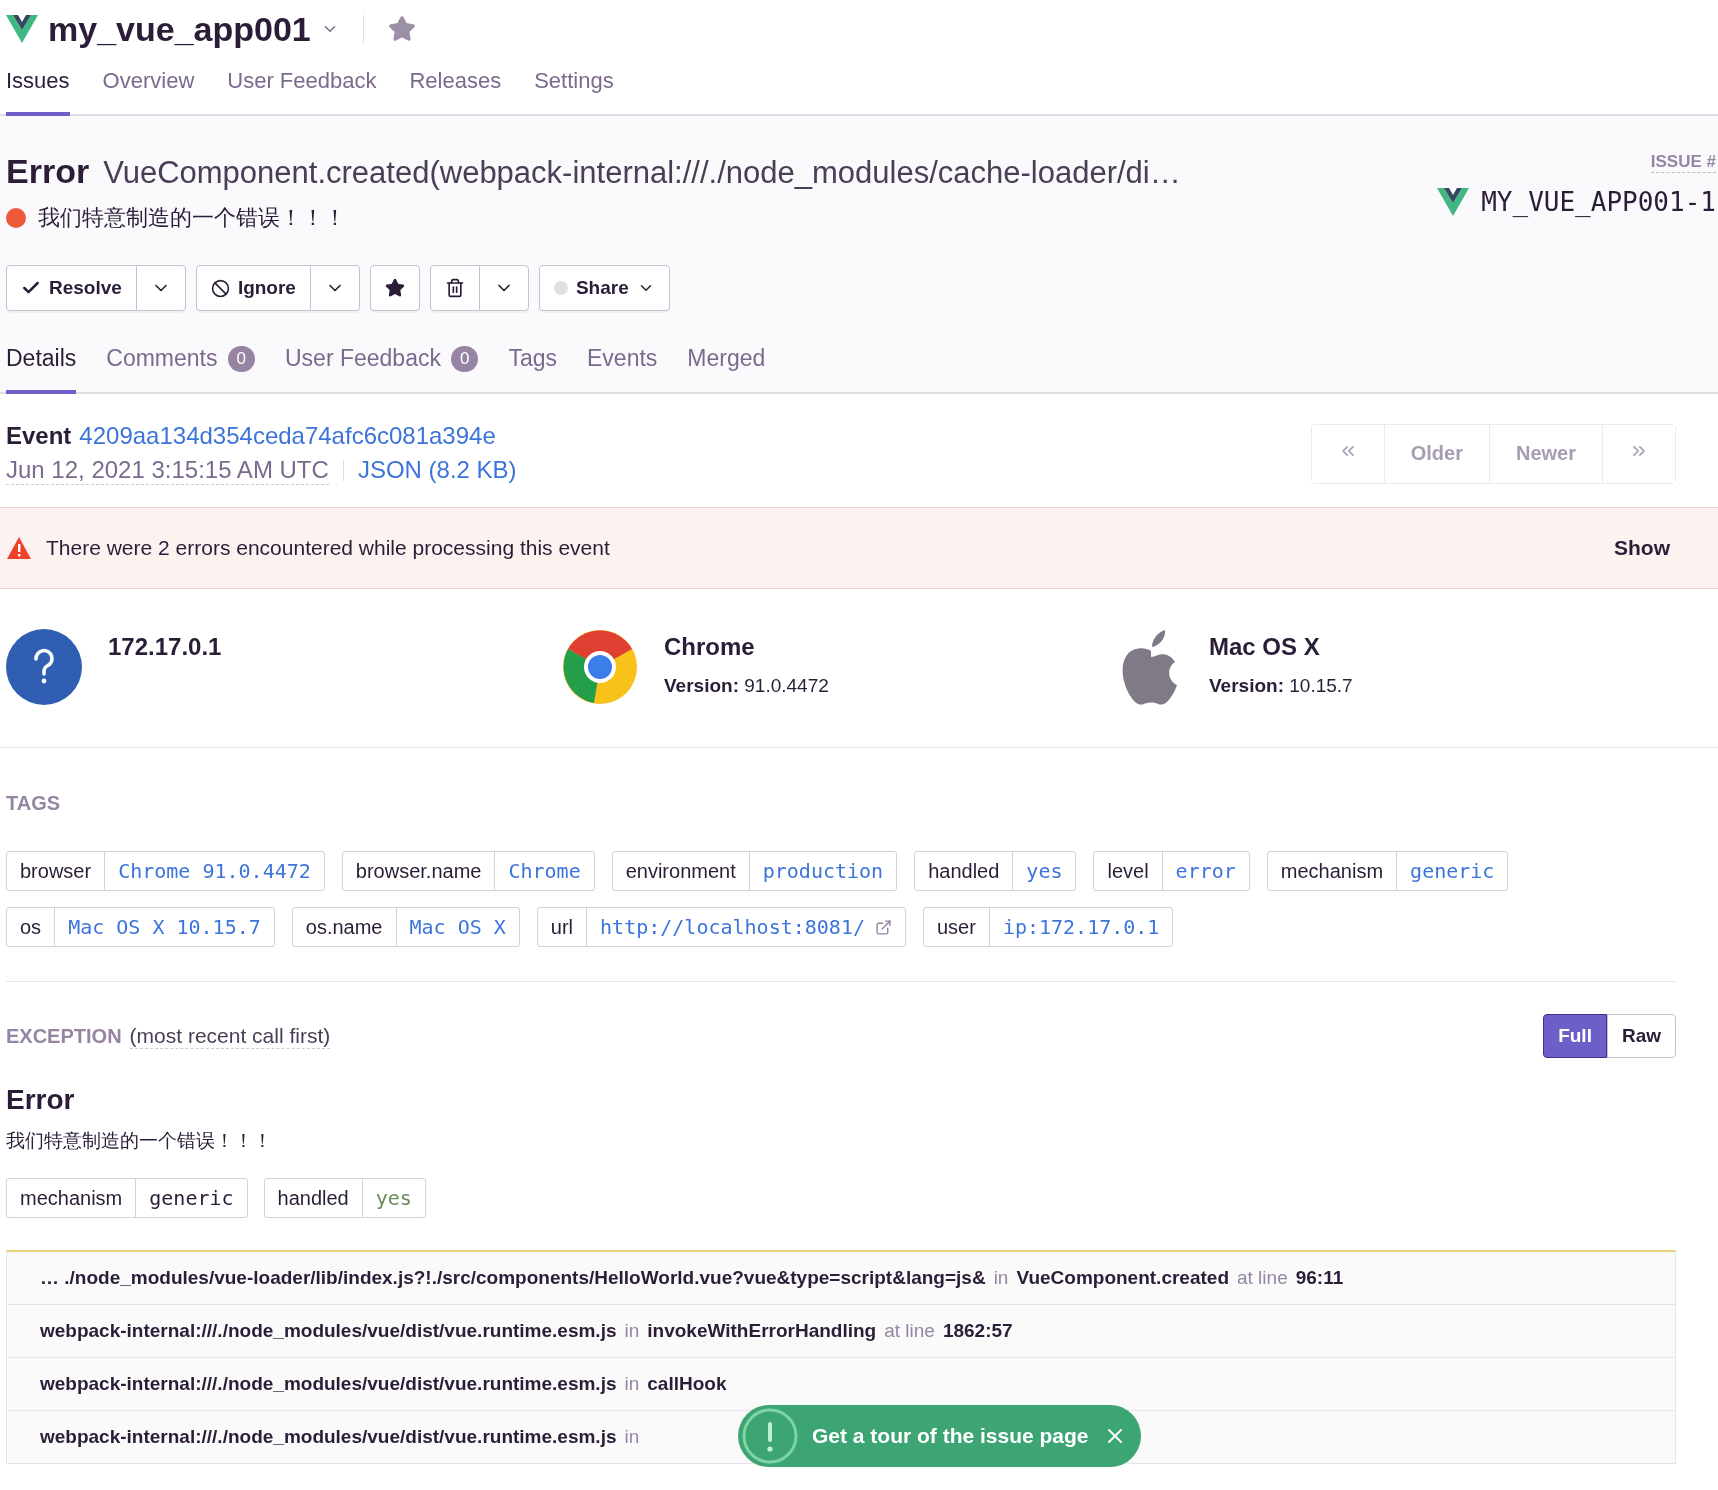 This screenshot has height=1490, width=1718. I want to click on frame-function: invokeWithErrorHandling, so click(762, 1331).